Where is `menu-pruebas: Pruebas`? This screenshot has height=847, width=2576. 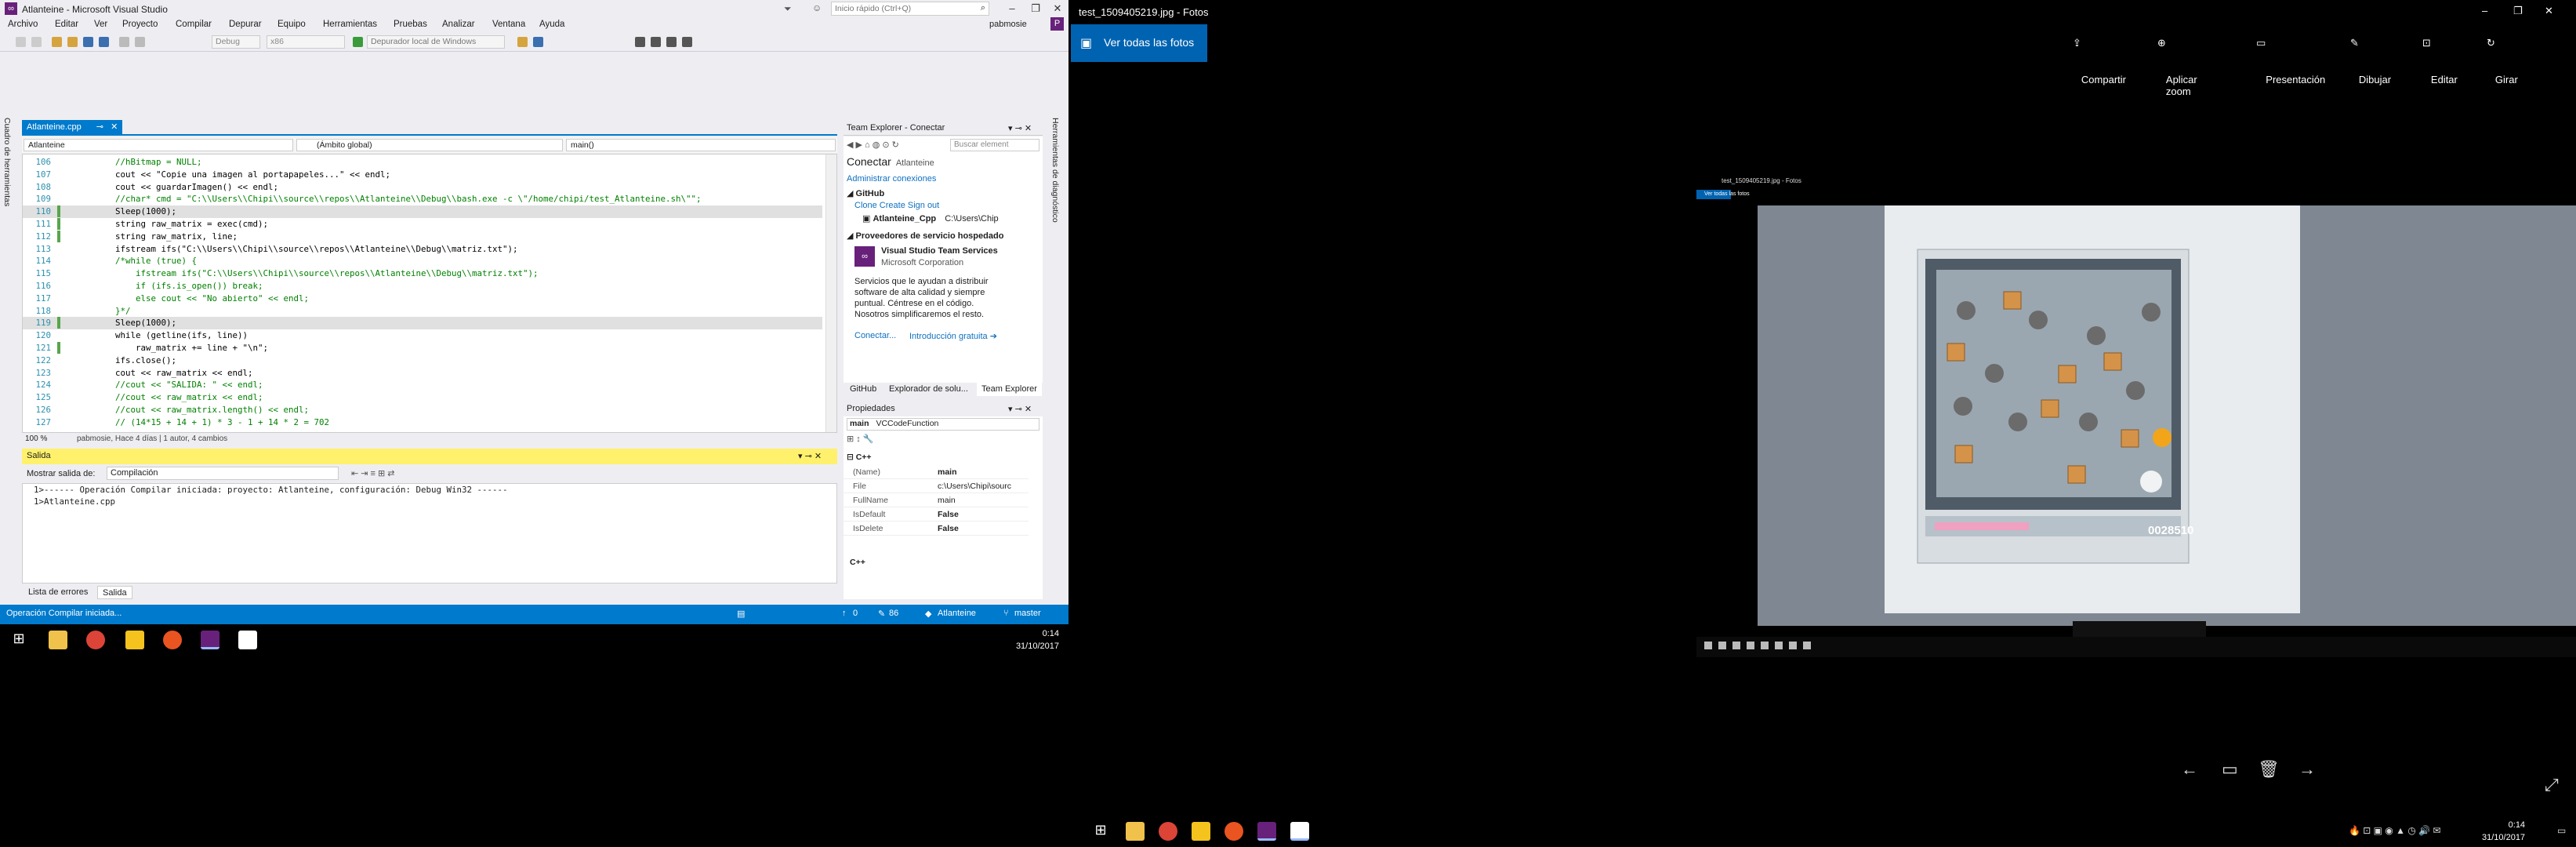 menu-pruebas: Pruebas is located at coordinates (411, 24).